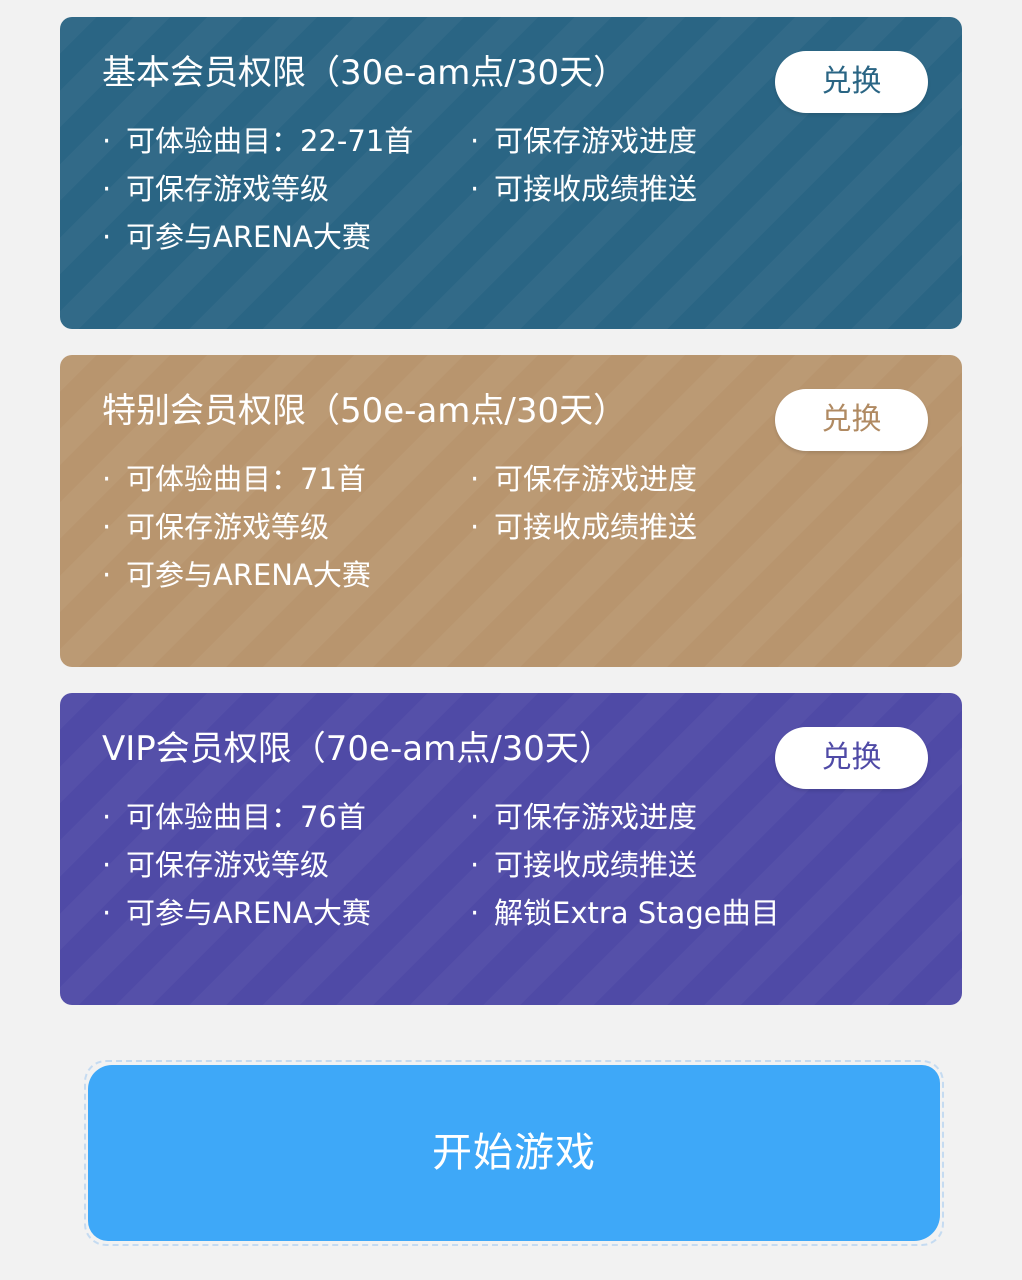  Describe the element at coordinates (365, 73) in the screenshot. I see `card-title: 基本会员权限（30e-am点/30天）` at that location.